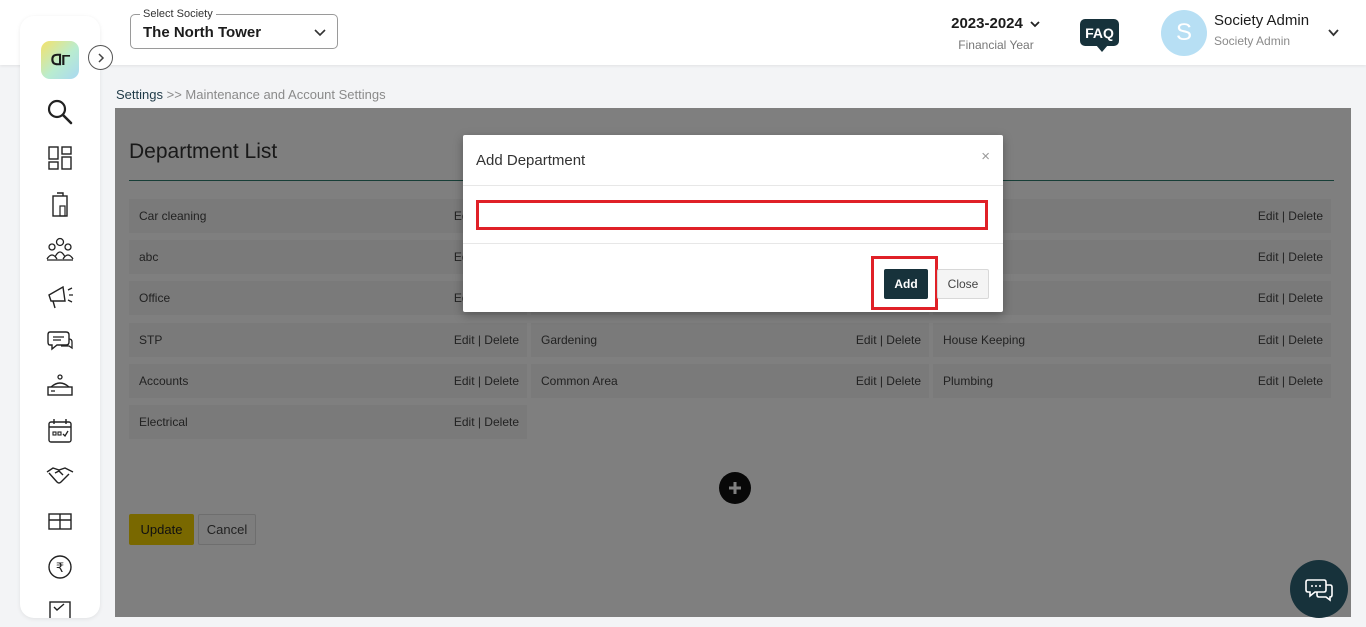 Image resolution: width=1366 pixels, height=627 pixels. I want to click on department-name-input, so click(732, 215).